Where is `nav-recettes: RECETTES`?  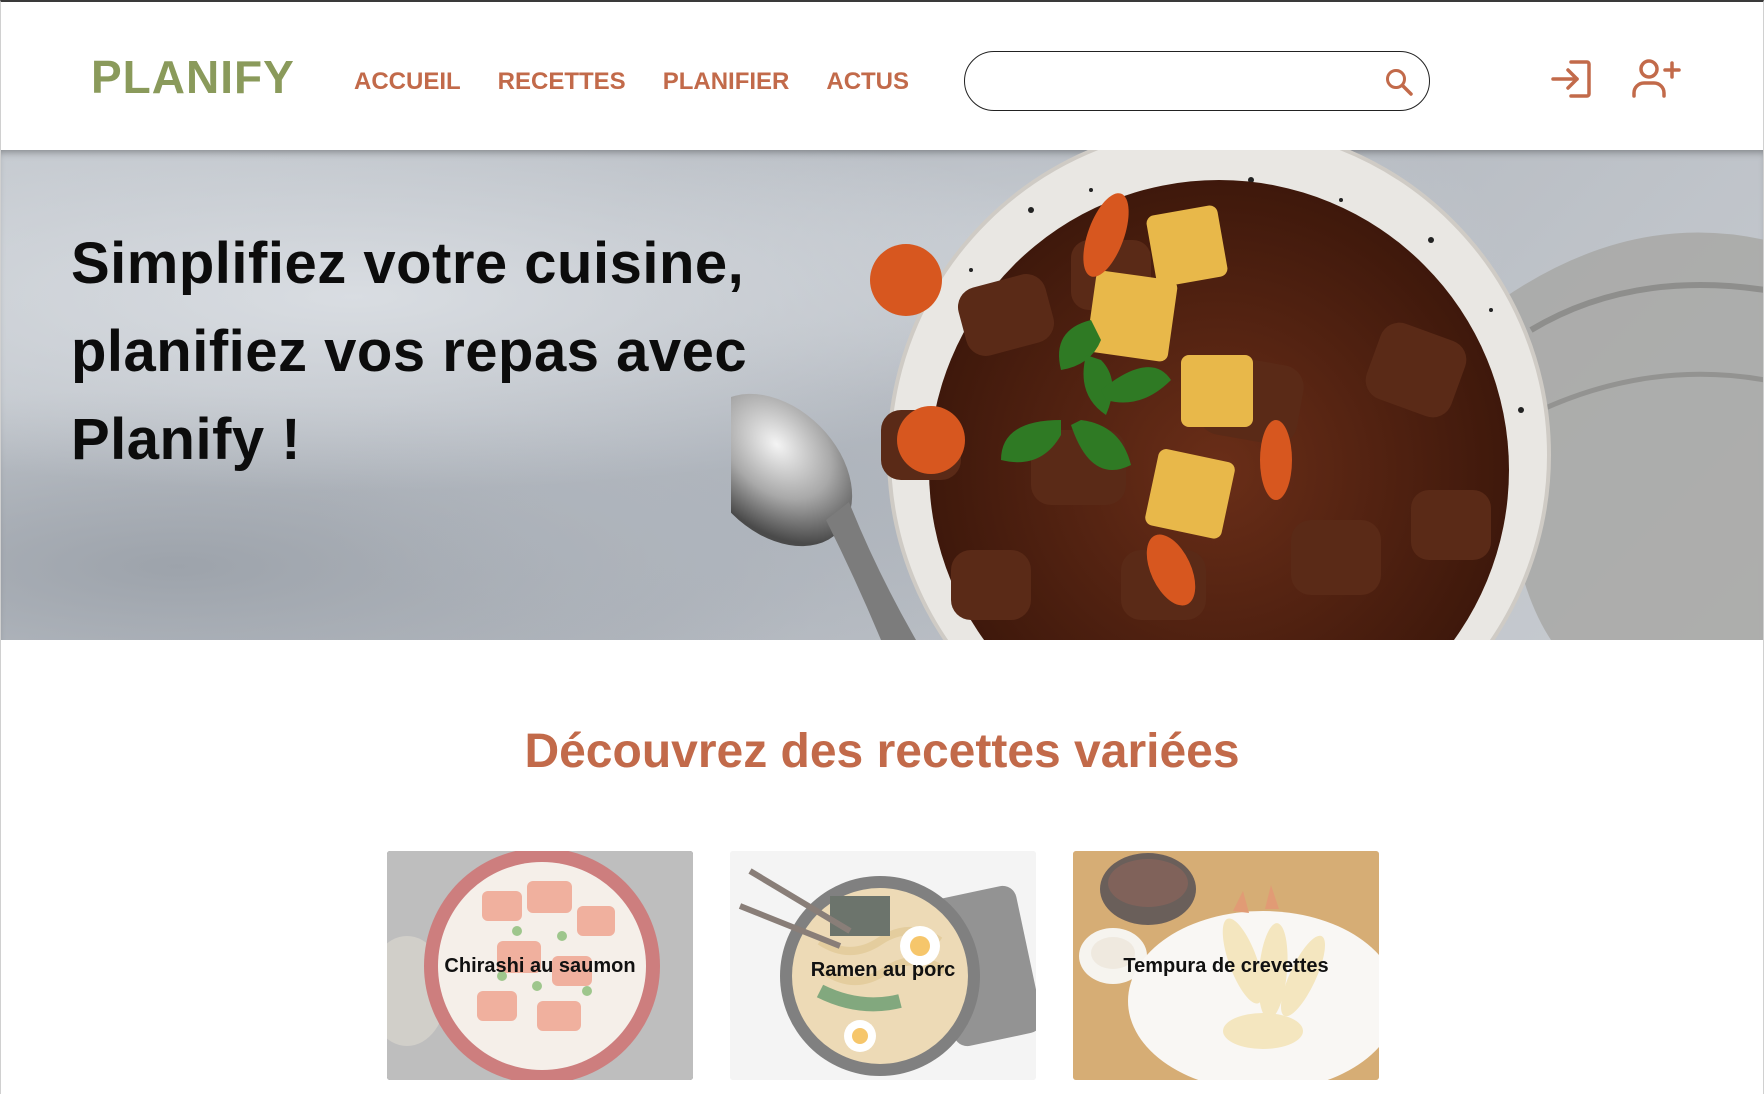
nav-recettes: RECETTES is located at coordinates (562, 82).